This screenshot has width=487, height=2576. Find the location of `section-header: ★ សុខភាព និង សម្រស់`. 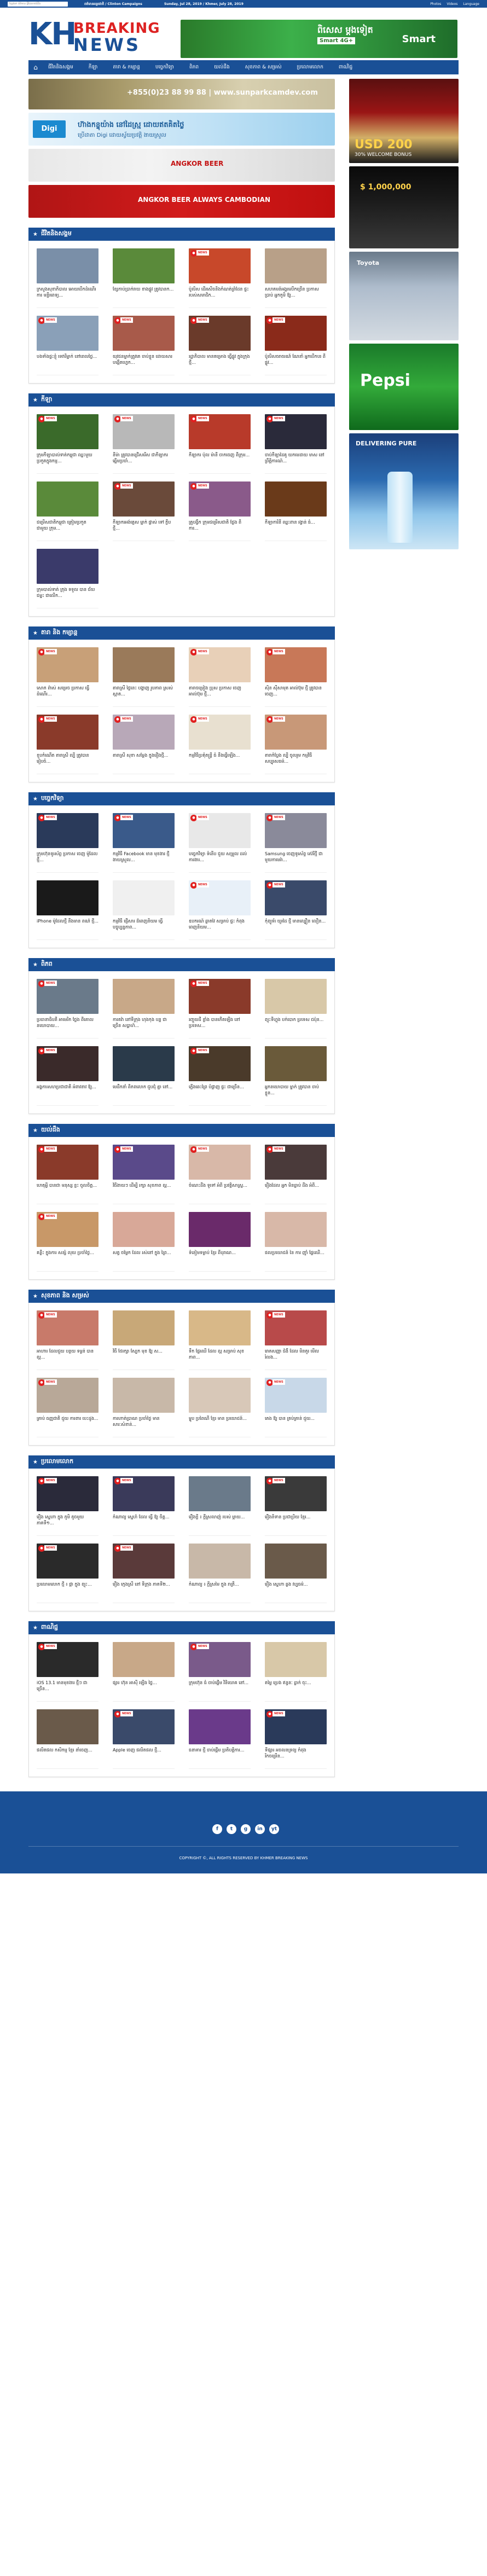

section-header: ★ សុខភាព និង សម្រស់ is located at coordinates (181, 1296).